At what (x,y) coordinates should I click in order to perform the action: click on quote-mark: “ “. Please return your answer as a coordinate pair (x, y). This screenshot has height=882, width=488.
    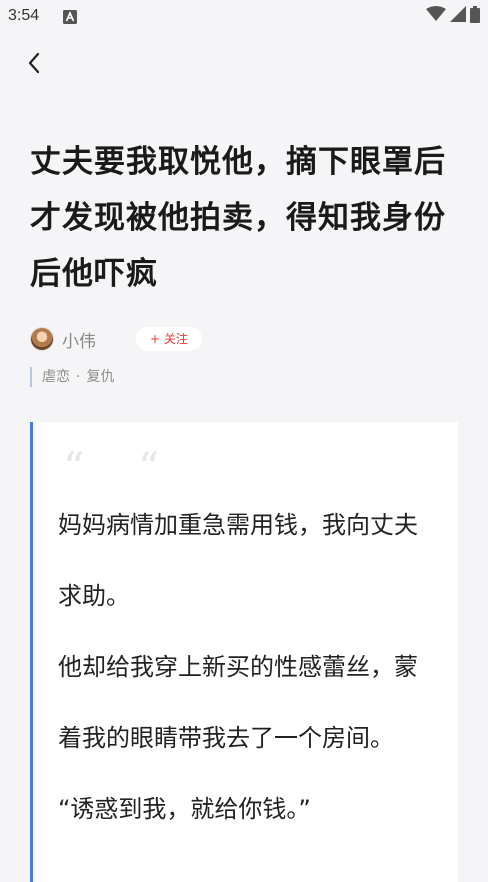
    Looking at the image, I should click on (121, 467).